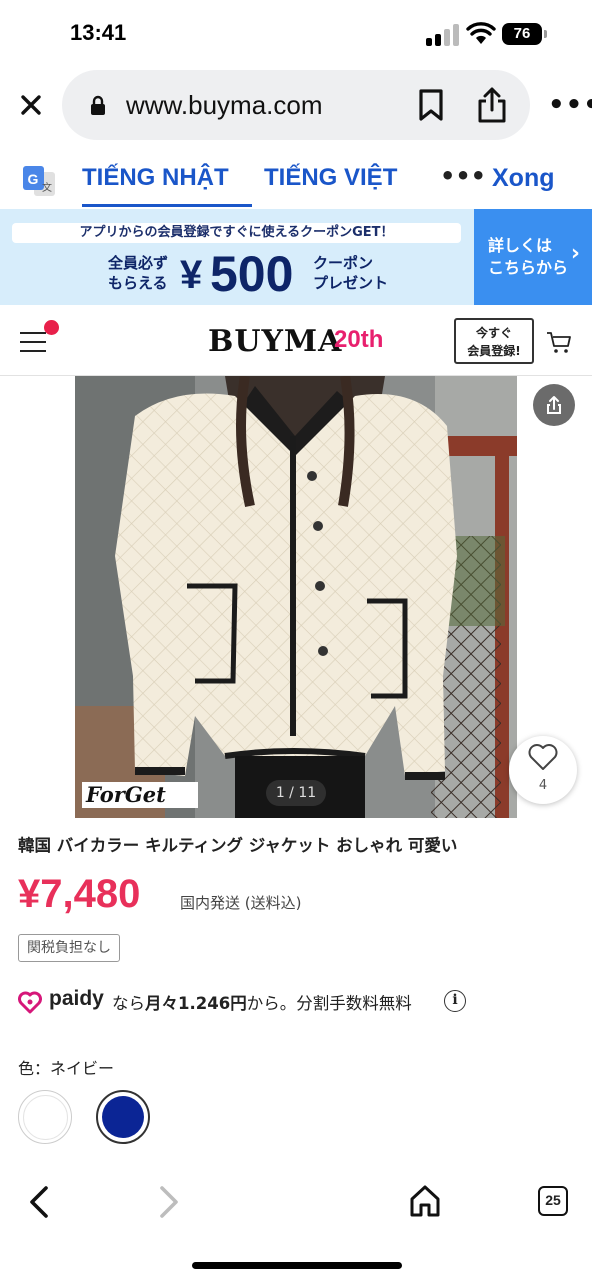  Describe the element at coordinates (543, 785) in the screenshot. I see `favorite-count: 4` at that location.